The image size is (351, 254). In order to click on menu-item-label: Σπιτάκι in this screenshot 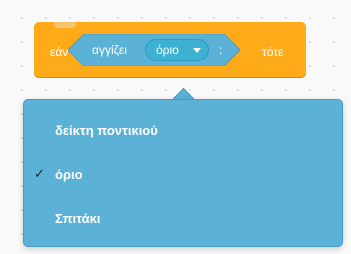, I will do `click(78, 218)`.